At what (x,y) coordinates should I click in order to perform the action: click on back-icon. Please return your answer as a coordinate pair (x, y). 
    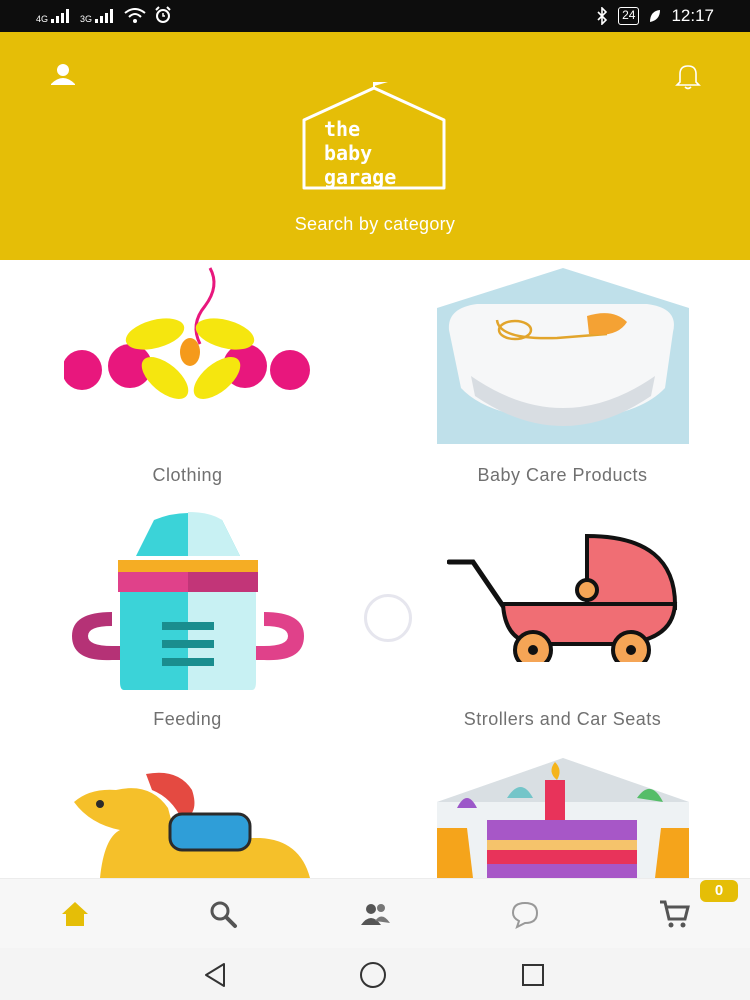
    Looking at the image, I should click on (215, 975).